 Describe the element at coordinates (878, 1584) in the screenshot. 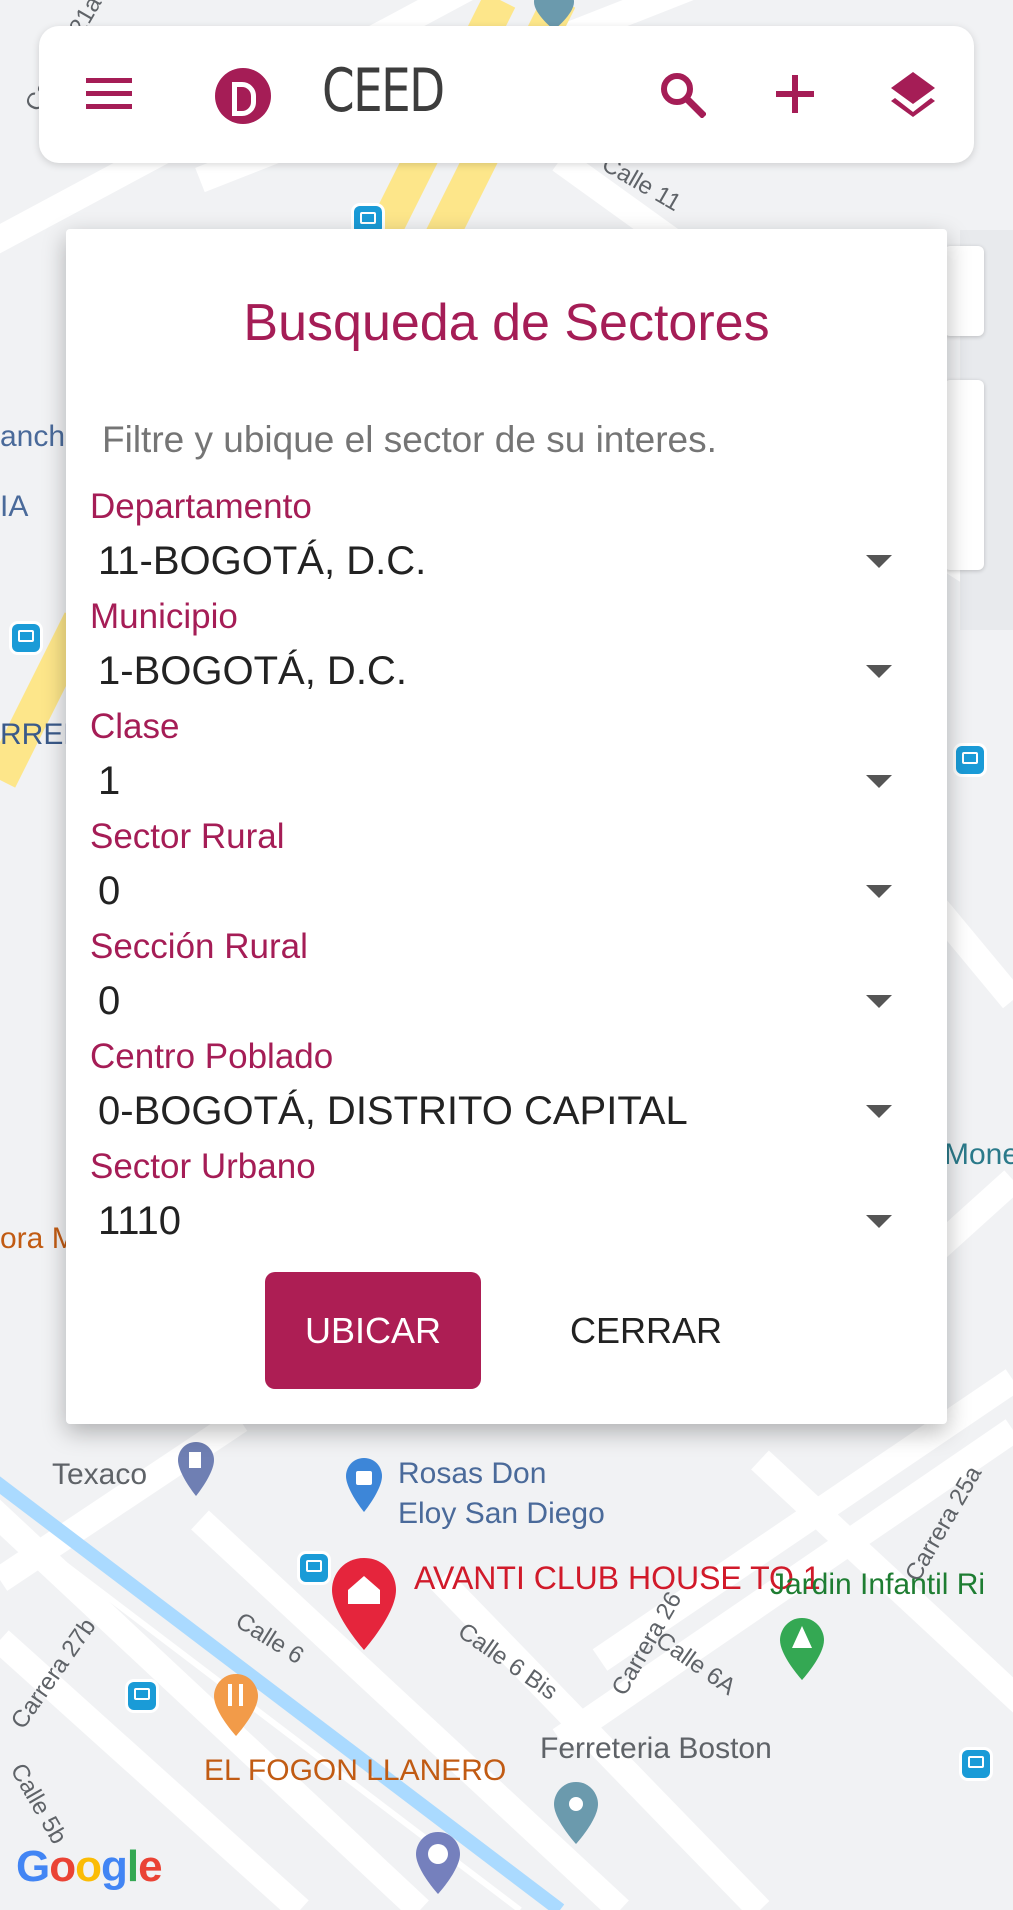

I see `place-label: Jardin Infantil Ri` at that location.